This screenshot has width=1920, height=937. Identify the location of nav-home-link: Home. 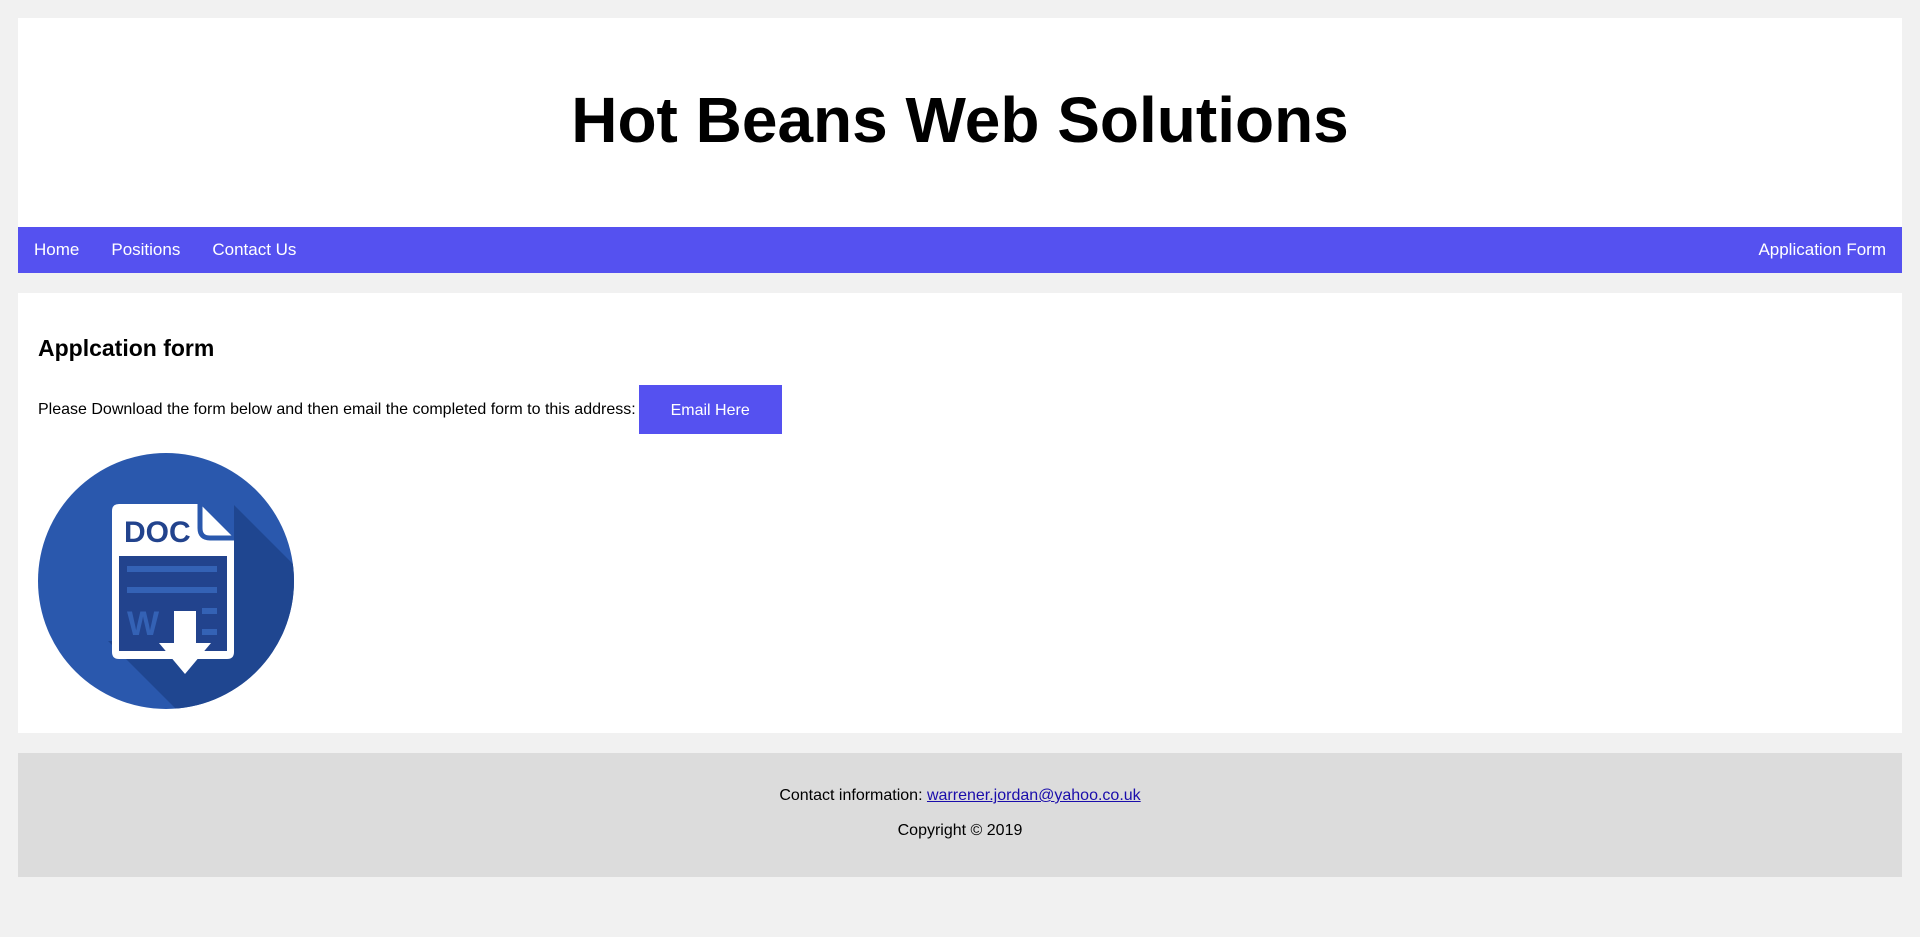
(56, 250).